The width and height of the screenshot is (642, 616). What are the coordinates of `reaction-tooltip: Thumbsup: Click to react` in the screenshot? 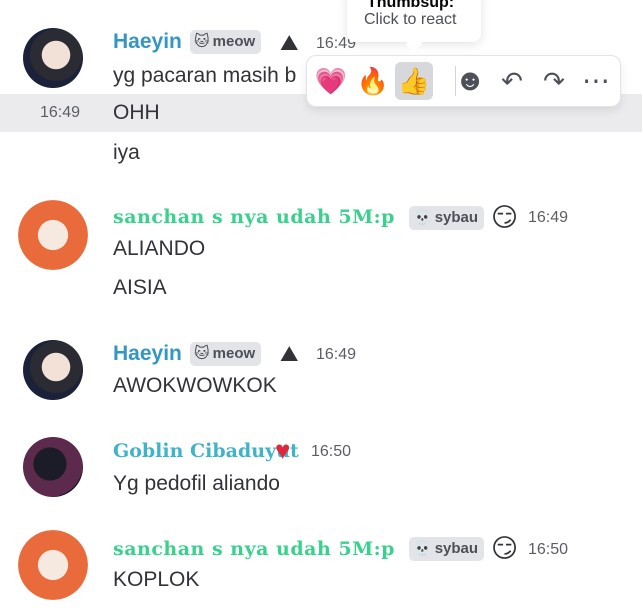 It's located at (414, 26).